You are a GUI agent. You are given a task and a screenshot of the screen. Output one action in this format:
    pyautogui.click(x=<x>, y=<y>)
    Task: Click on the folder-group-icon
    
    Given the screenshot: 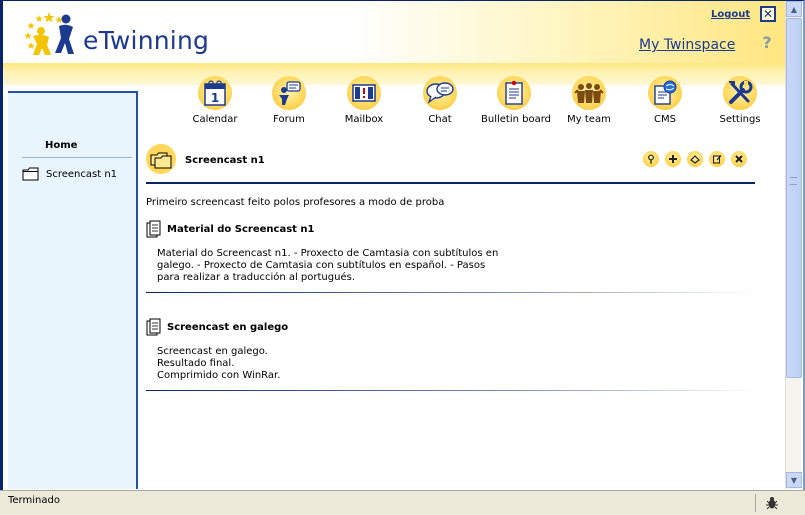 What is the action you would take?
    pyautogui.click(x=161, y=159)
    